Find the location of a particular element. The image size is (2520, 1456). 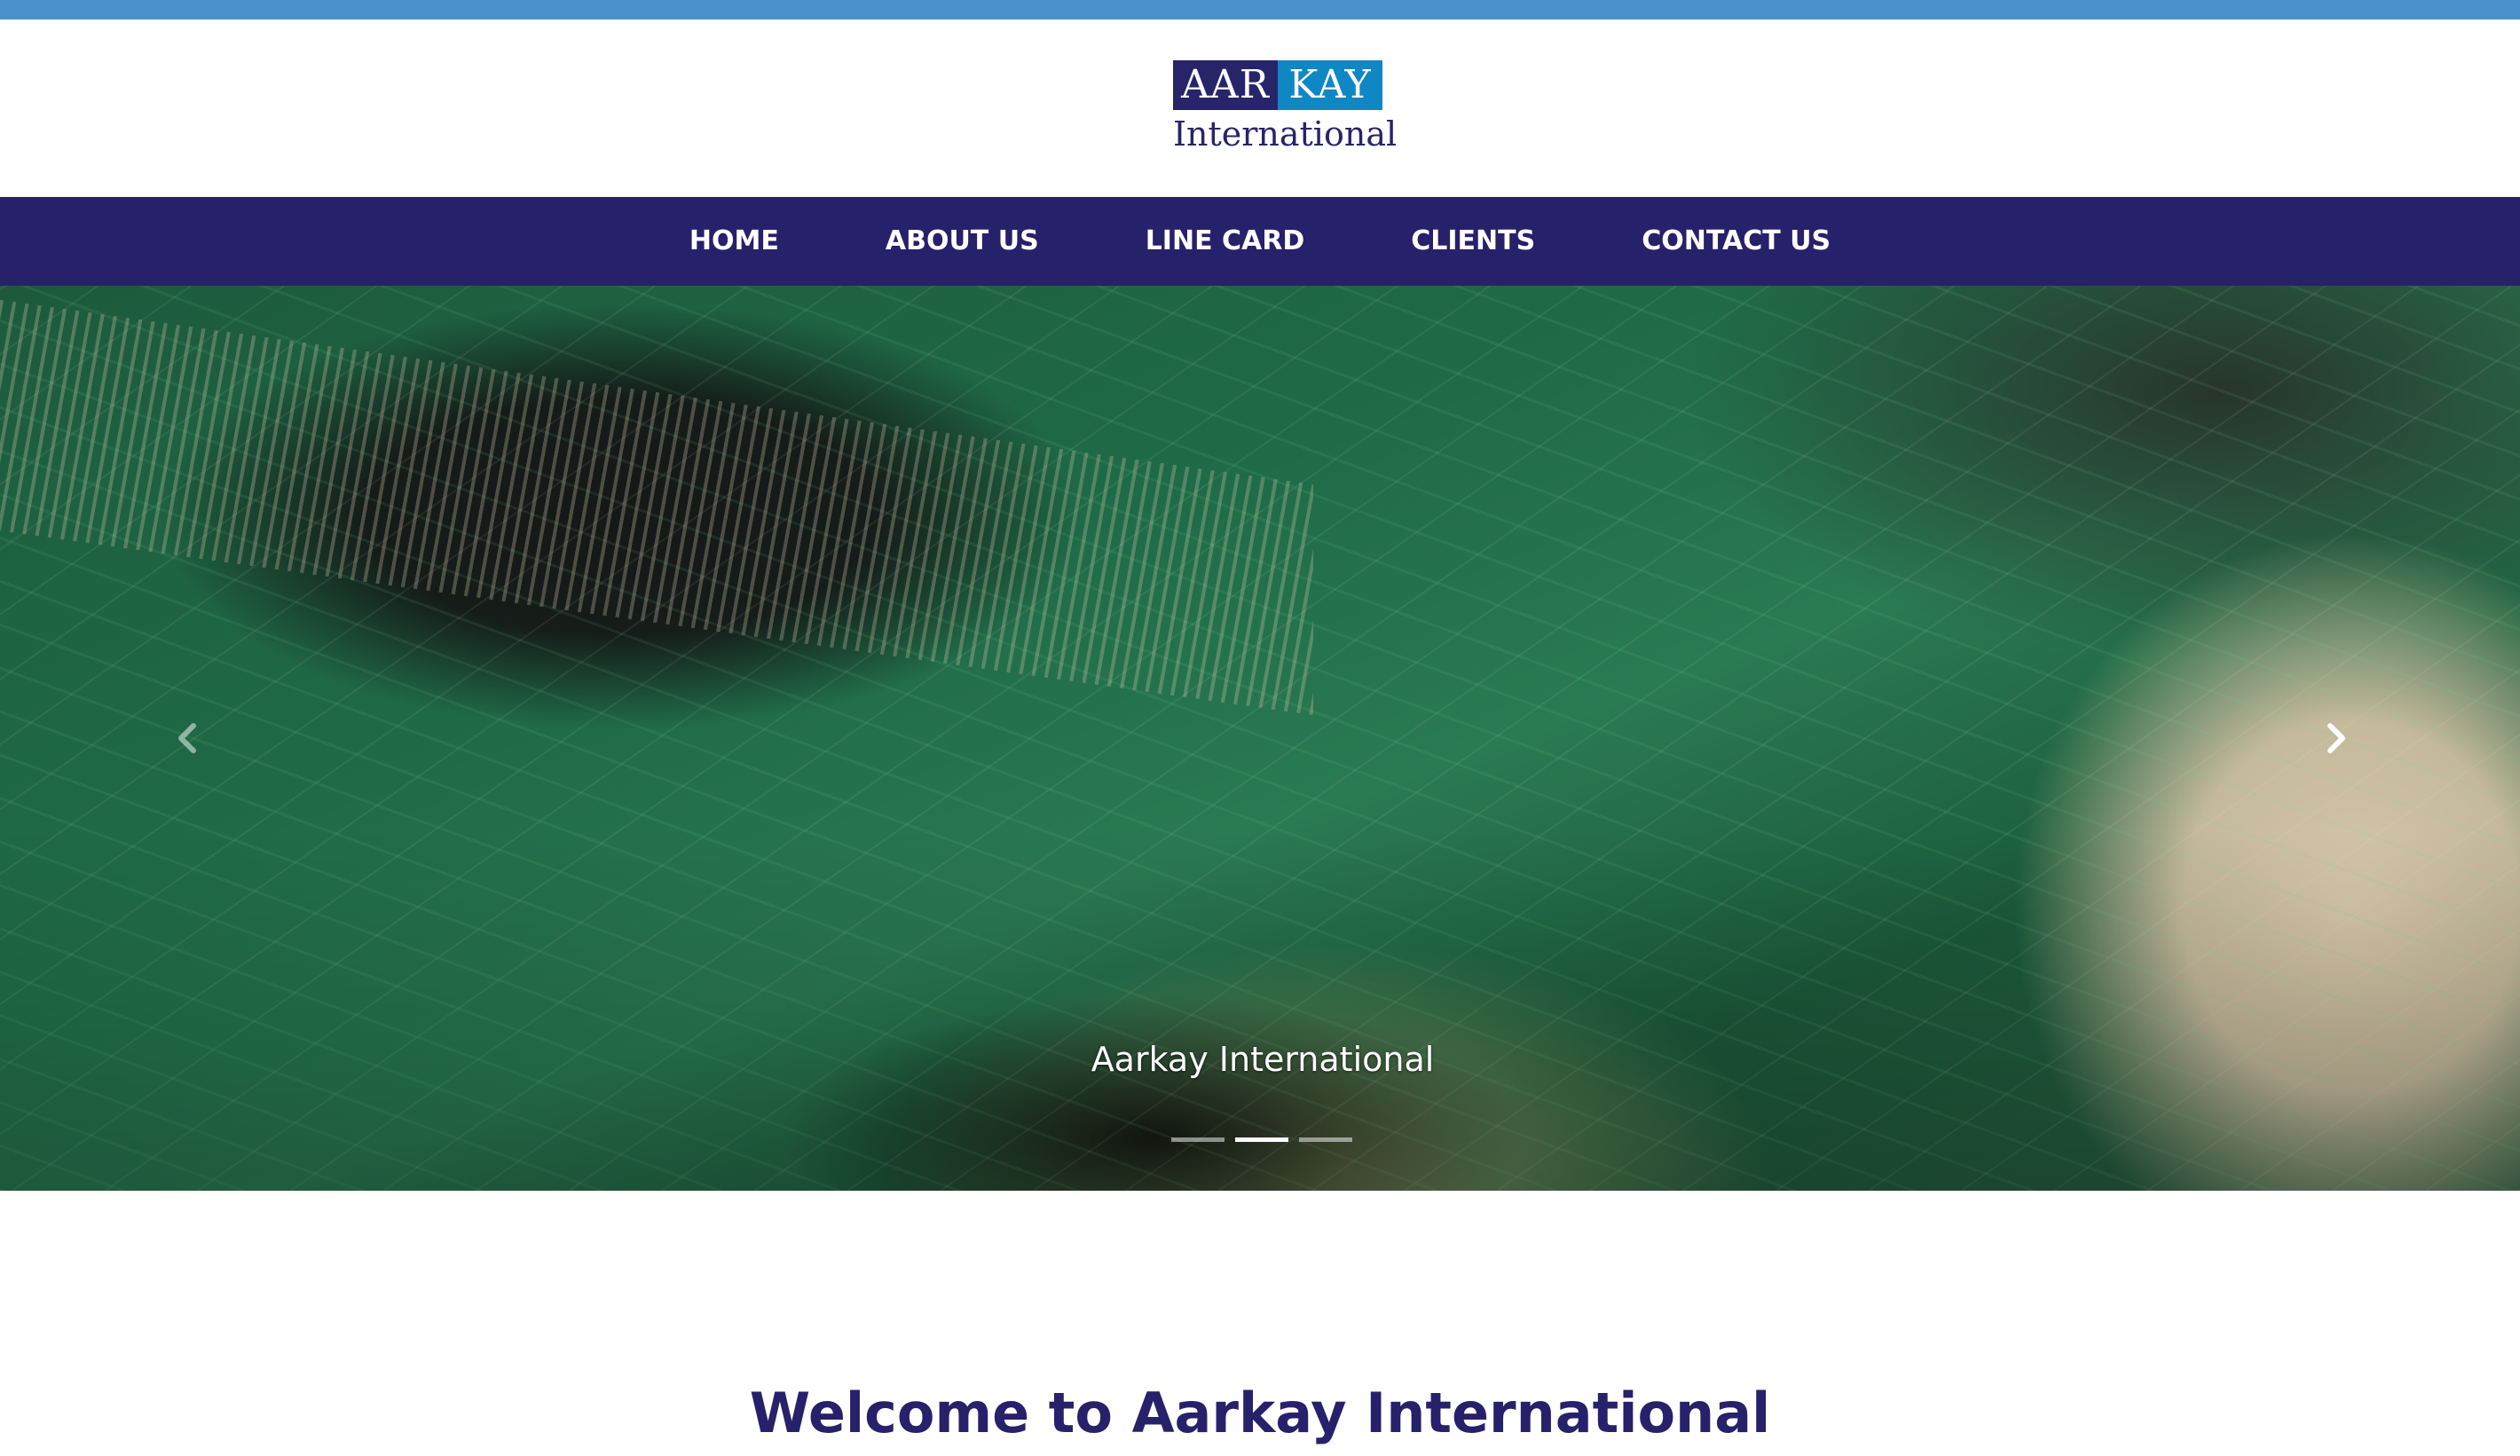

nav-item-clients: CLIENTS is located at coordinates (1473, 241).